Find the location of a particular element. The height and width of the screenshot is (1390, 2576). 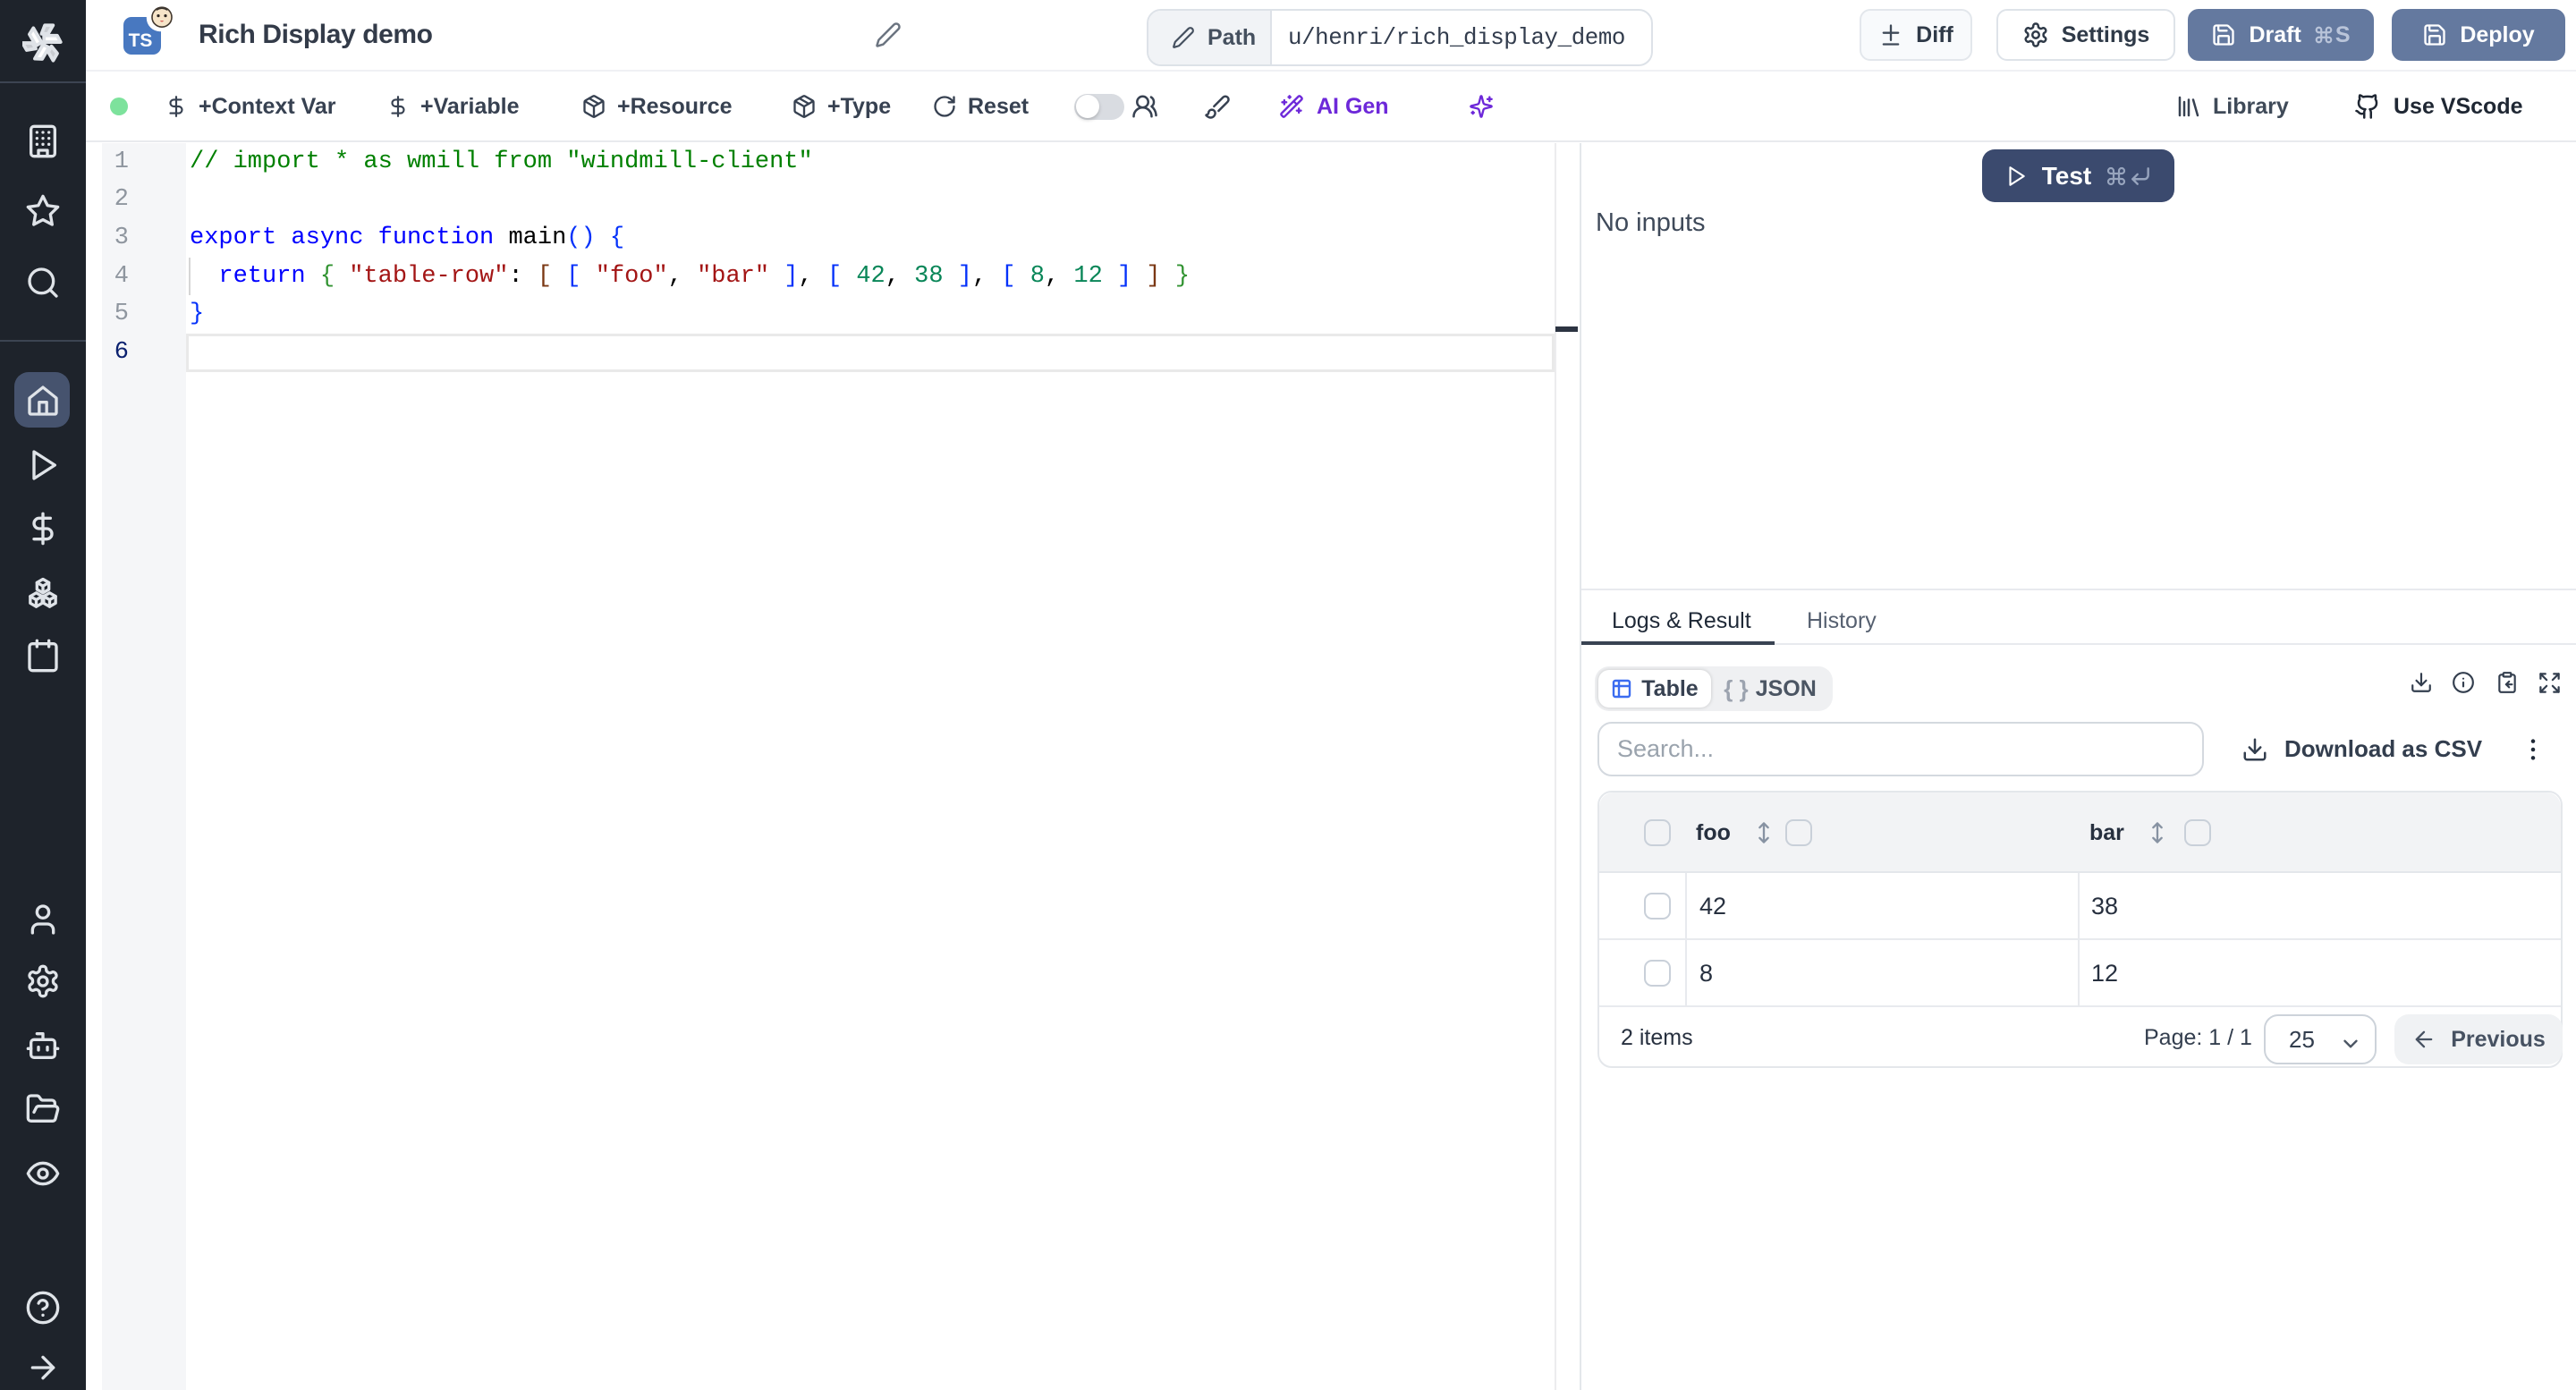

svg-text: TS is located at coordinates (141, 40).